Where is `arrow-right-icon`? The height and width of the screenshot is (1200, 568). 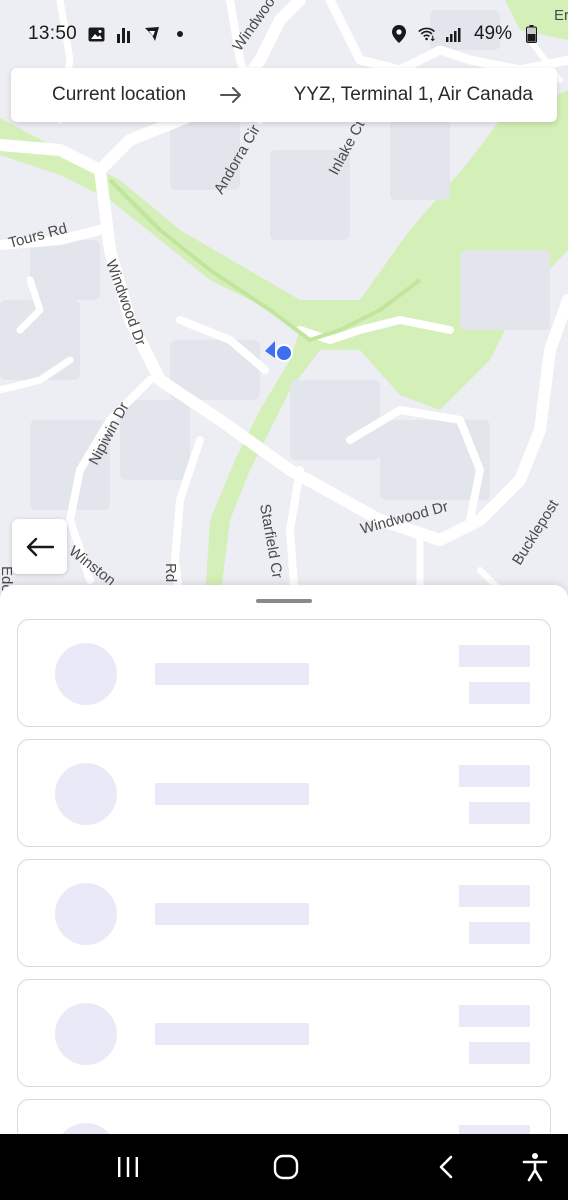 arrow-right-icon is located at coordinates (231, 95).